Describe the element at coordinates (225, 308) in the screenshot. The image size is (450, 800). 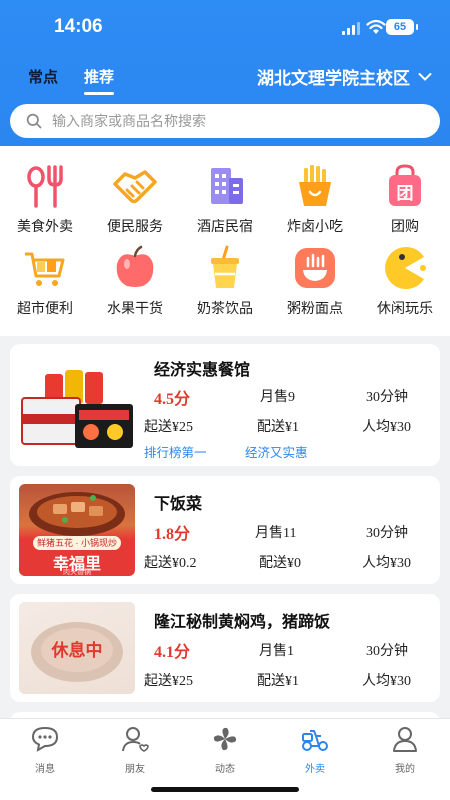
I see `category-label: 奶茶饮品` at that location.